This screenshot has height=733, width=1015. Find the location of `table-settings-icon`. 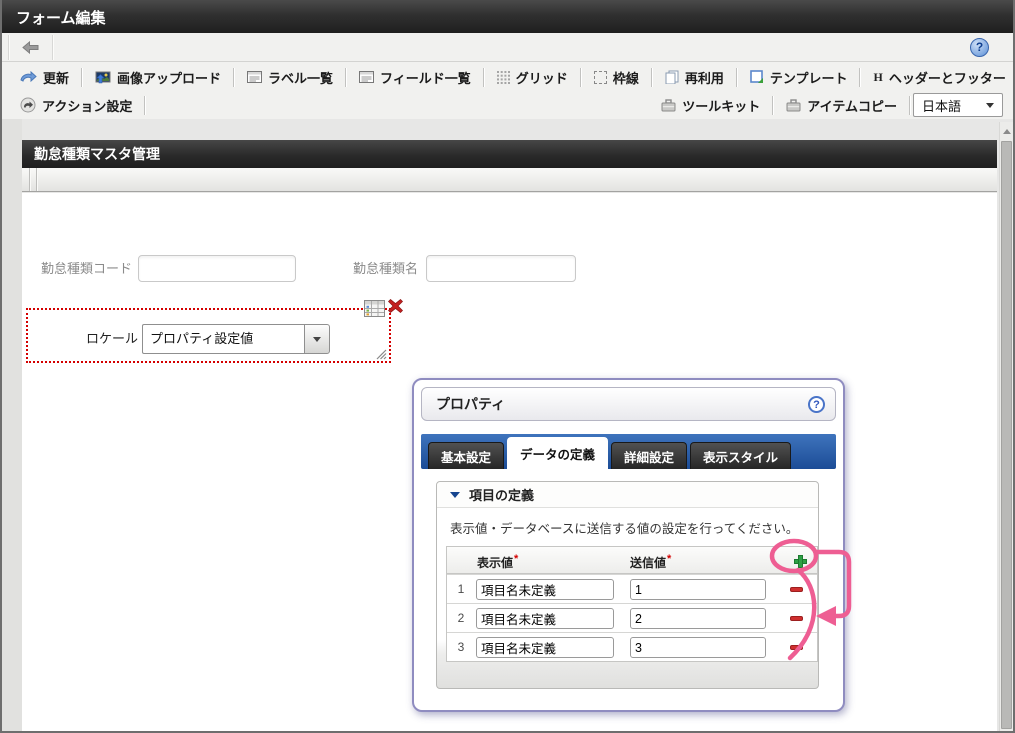

table-settings-icon is located at coordinates (374, 308).